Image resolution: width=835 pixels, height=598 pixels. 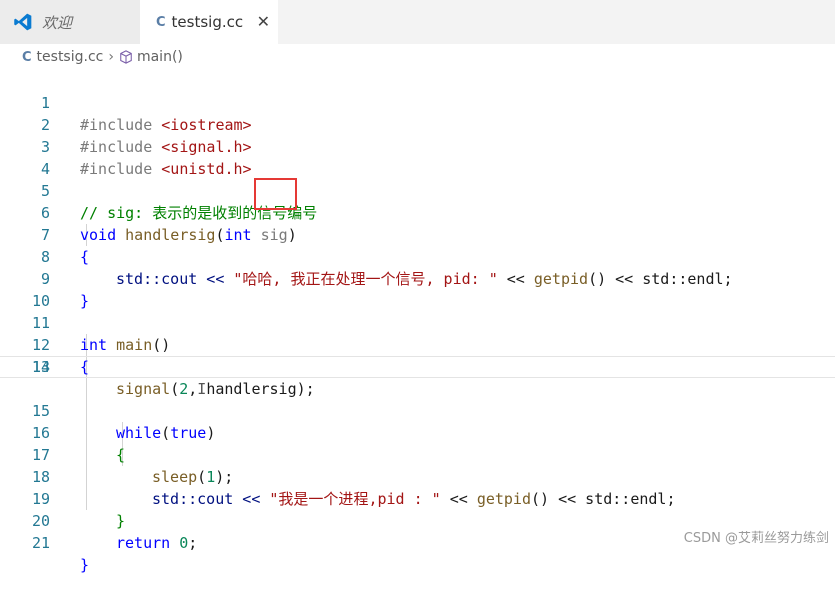 I want to click on code-line: 16 {, so click(x=417, y=432).